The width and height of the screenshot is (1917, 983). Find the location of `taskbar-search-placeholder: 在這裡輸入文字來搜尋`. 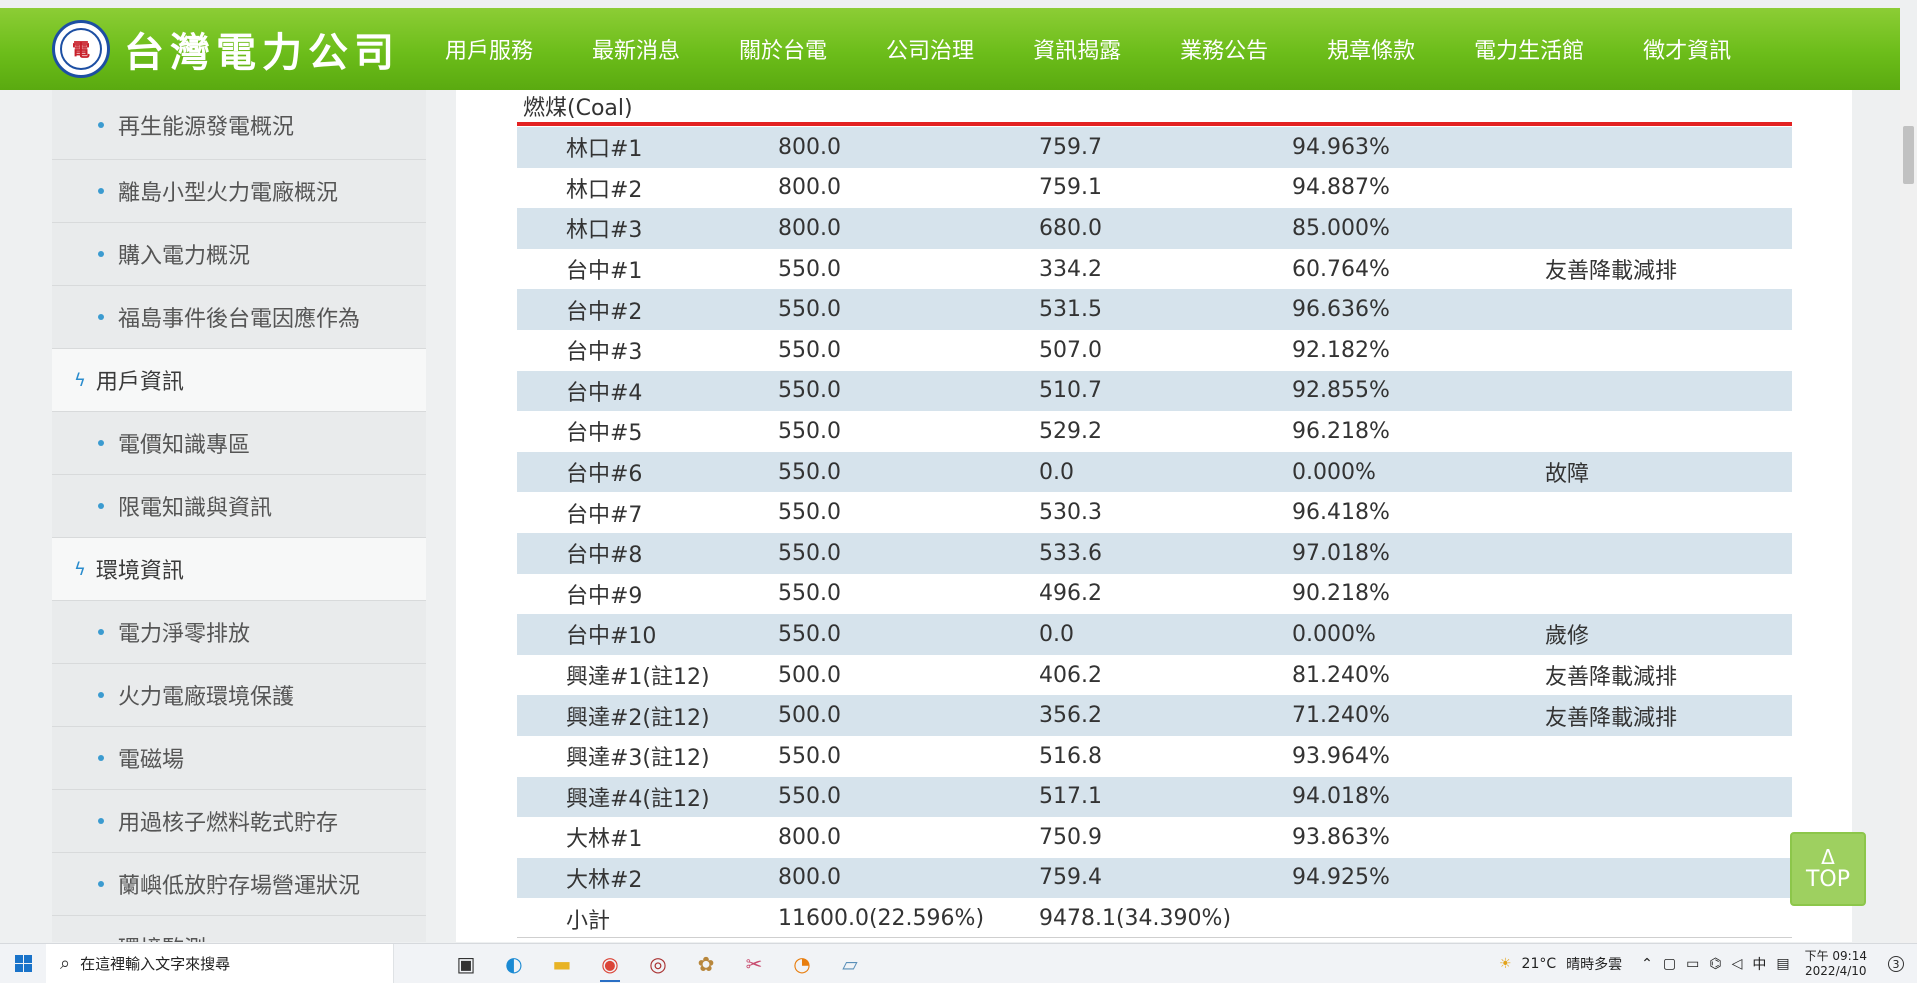

taskbar-search-placeholder: 在這裡輸入文字來搜尋 is located at coordinates (155, 964).